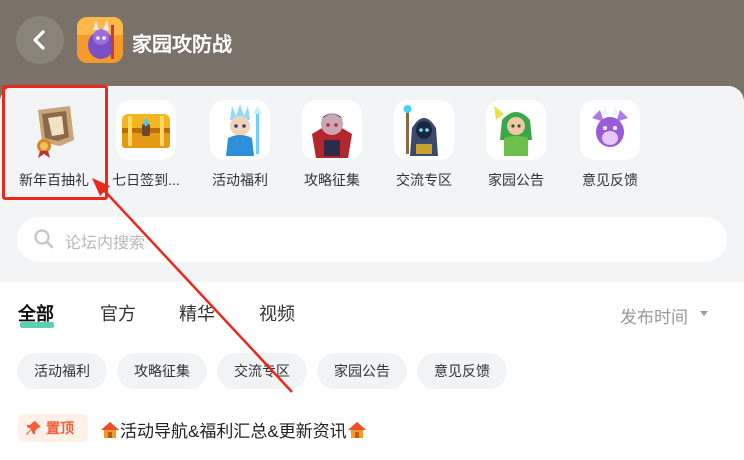  I want to click on pinned-post-title: 活动导航&福利汇总&更新资讯, so click(233, 429).